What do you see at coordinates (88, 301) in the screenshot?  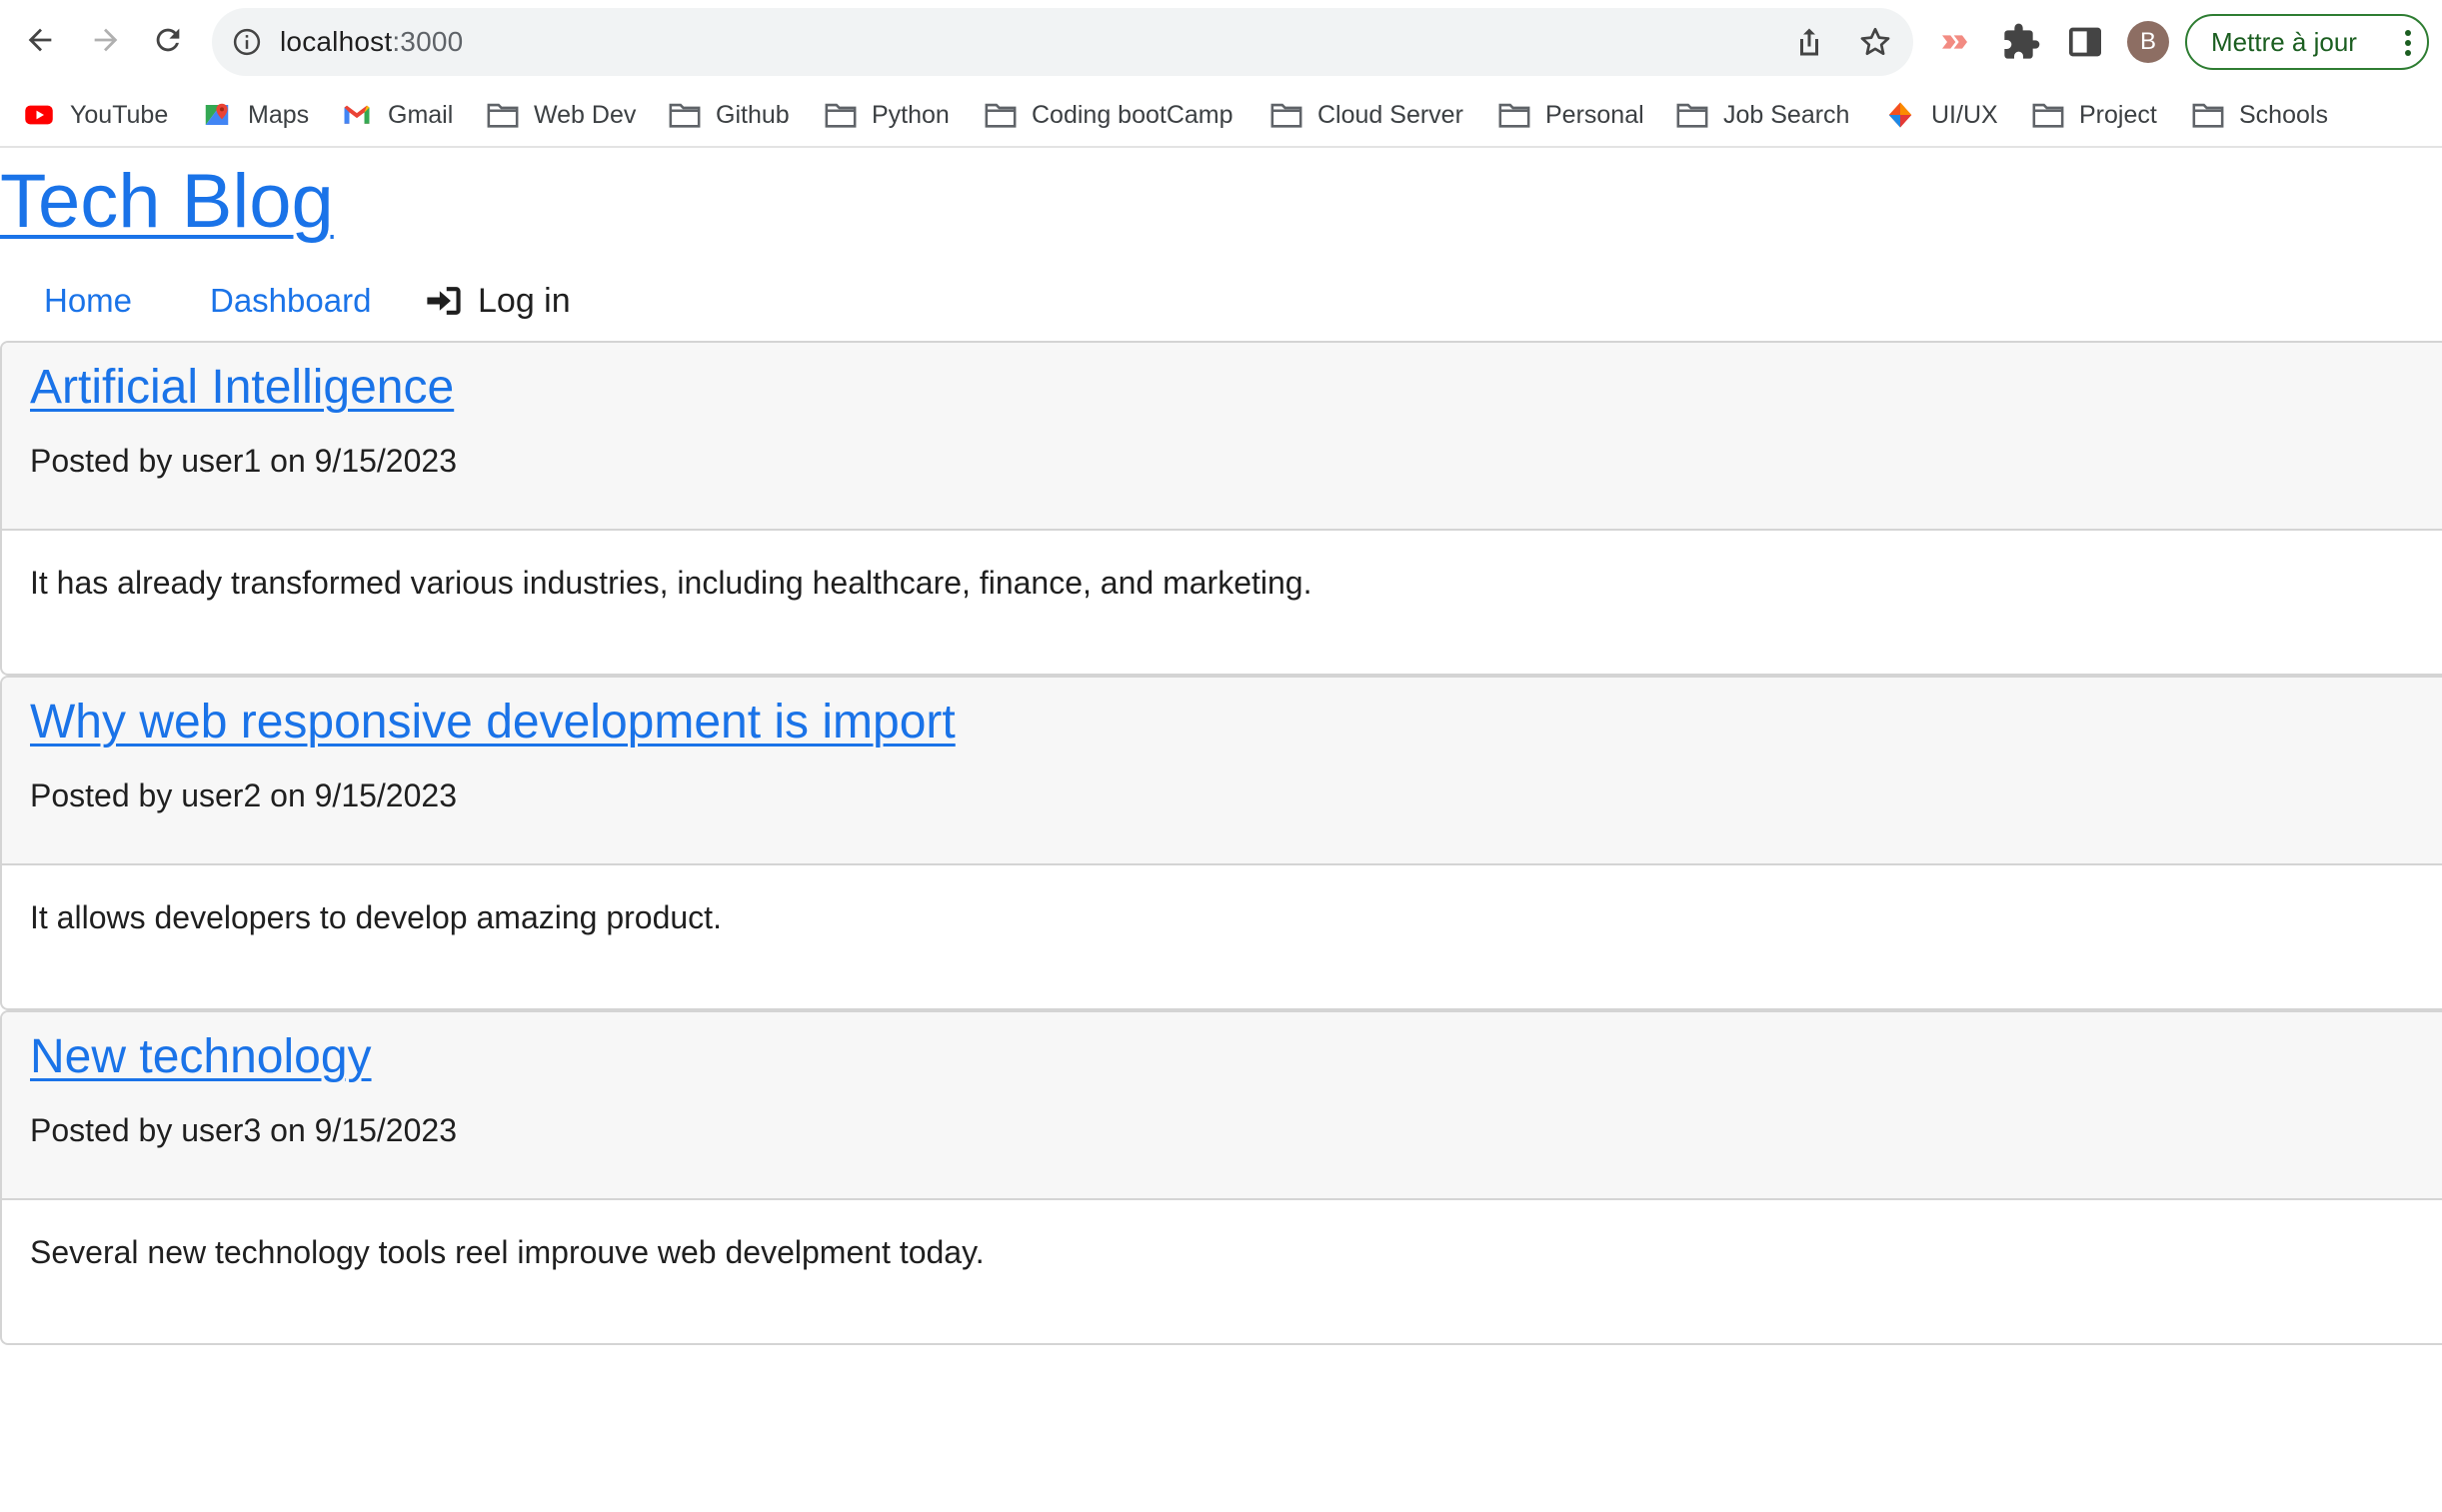 I see `nav-home-link: Home` at bounding box center [88, 301].